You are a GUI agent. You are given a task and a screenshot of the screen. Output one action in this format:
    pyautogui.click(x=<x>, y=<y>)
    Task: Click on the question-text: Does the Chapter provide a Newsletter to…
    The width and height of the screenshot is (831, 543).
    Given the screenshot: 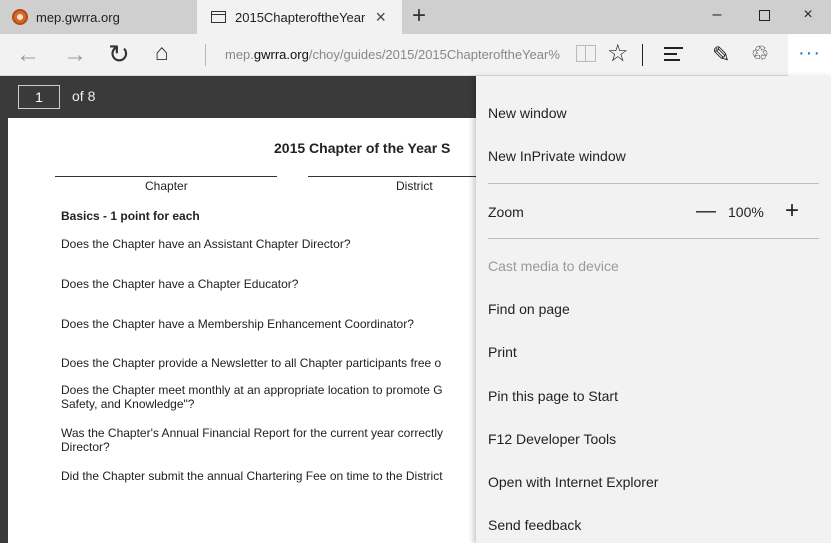 What is the action you would take?
    pyautogui.click(x=251, y=363)
    